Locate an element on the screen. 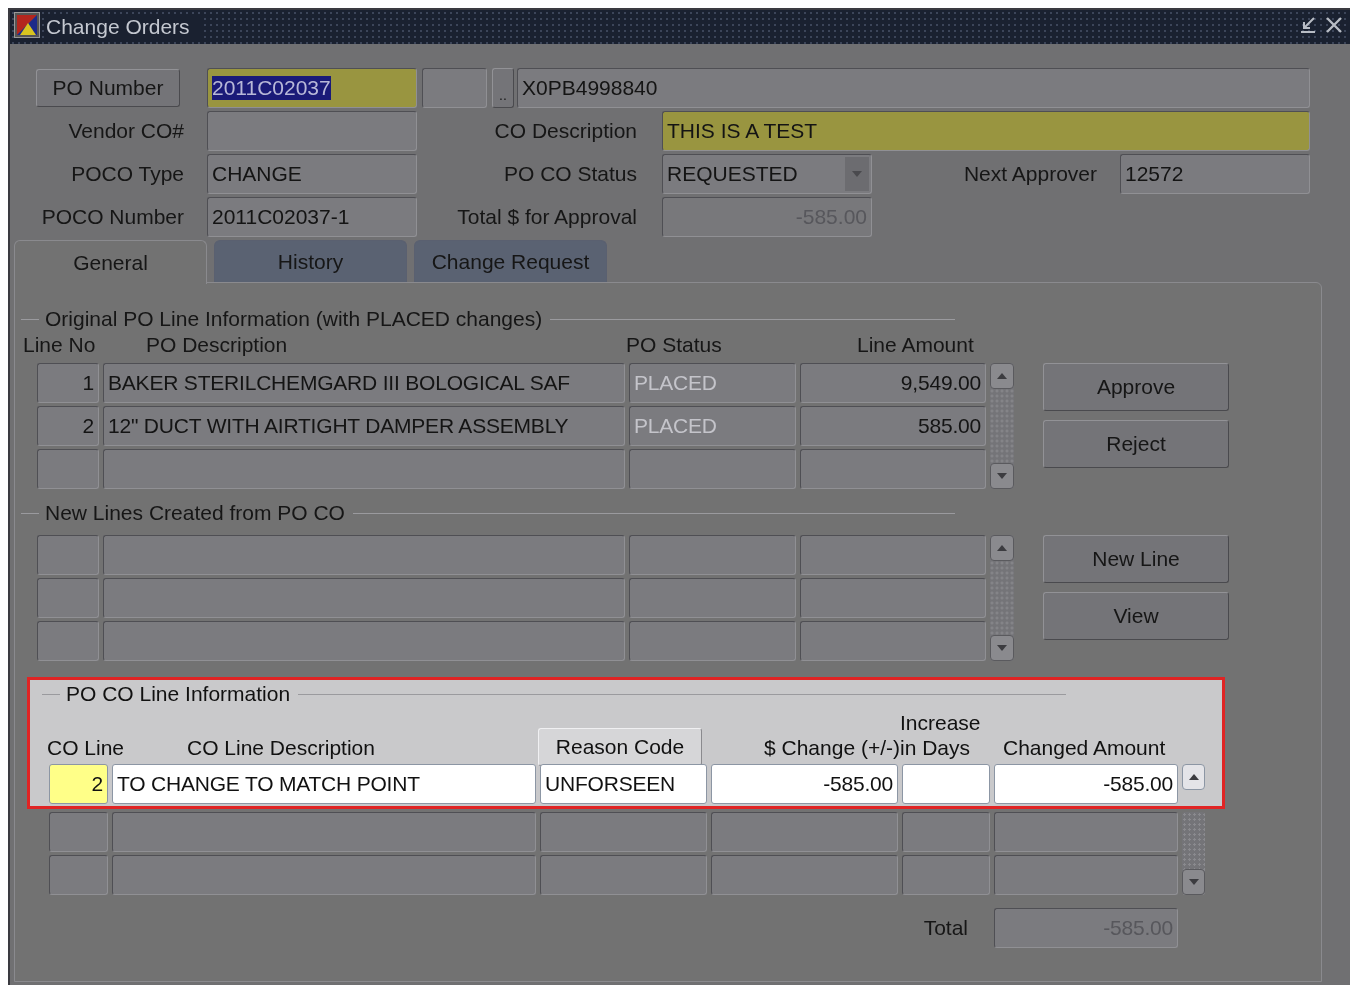 The image size is (1350, 985). scroll-up-button is located at coordinates (1193, 777).